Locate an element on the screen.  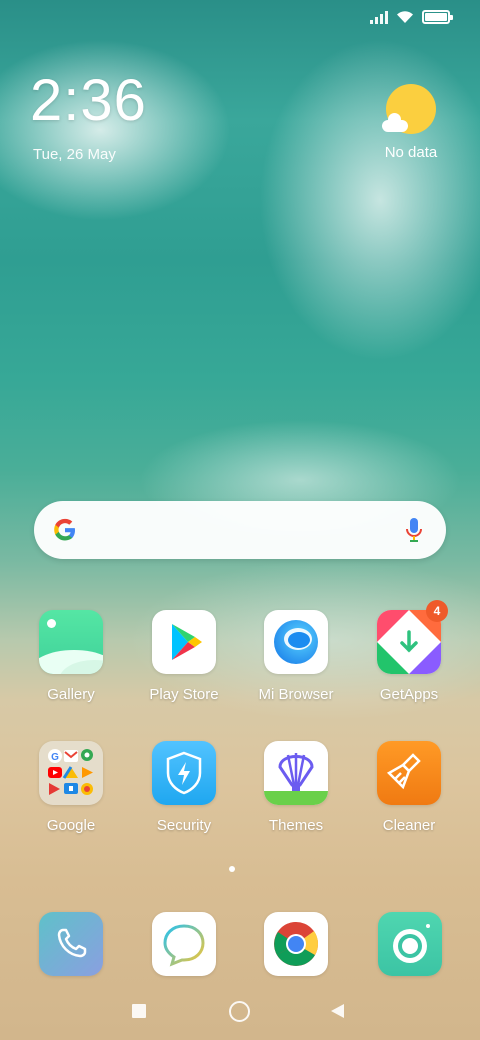
play-store-icon is located at coordinates (184, 642).